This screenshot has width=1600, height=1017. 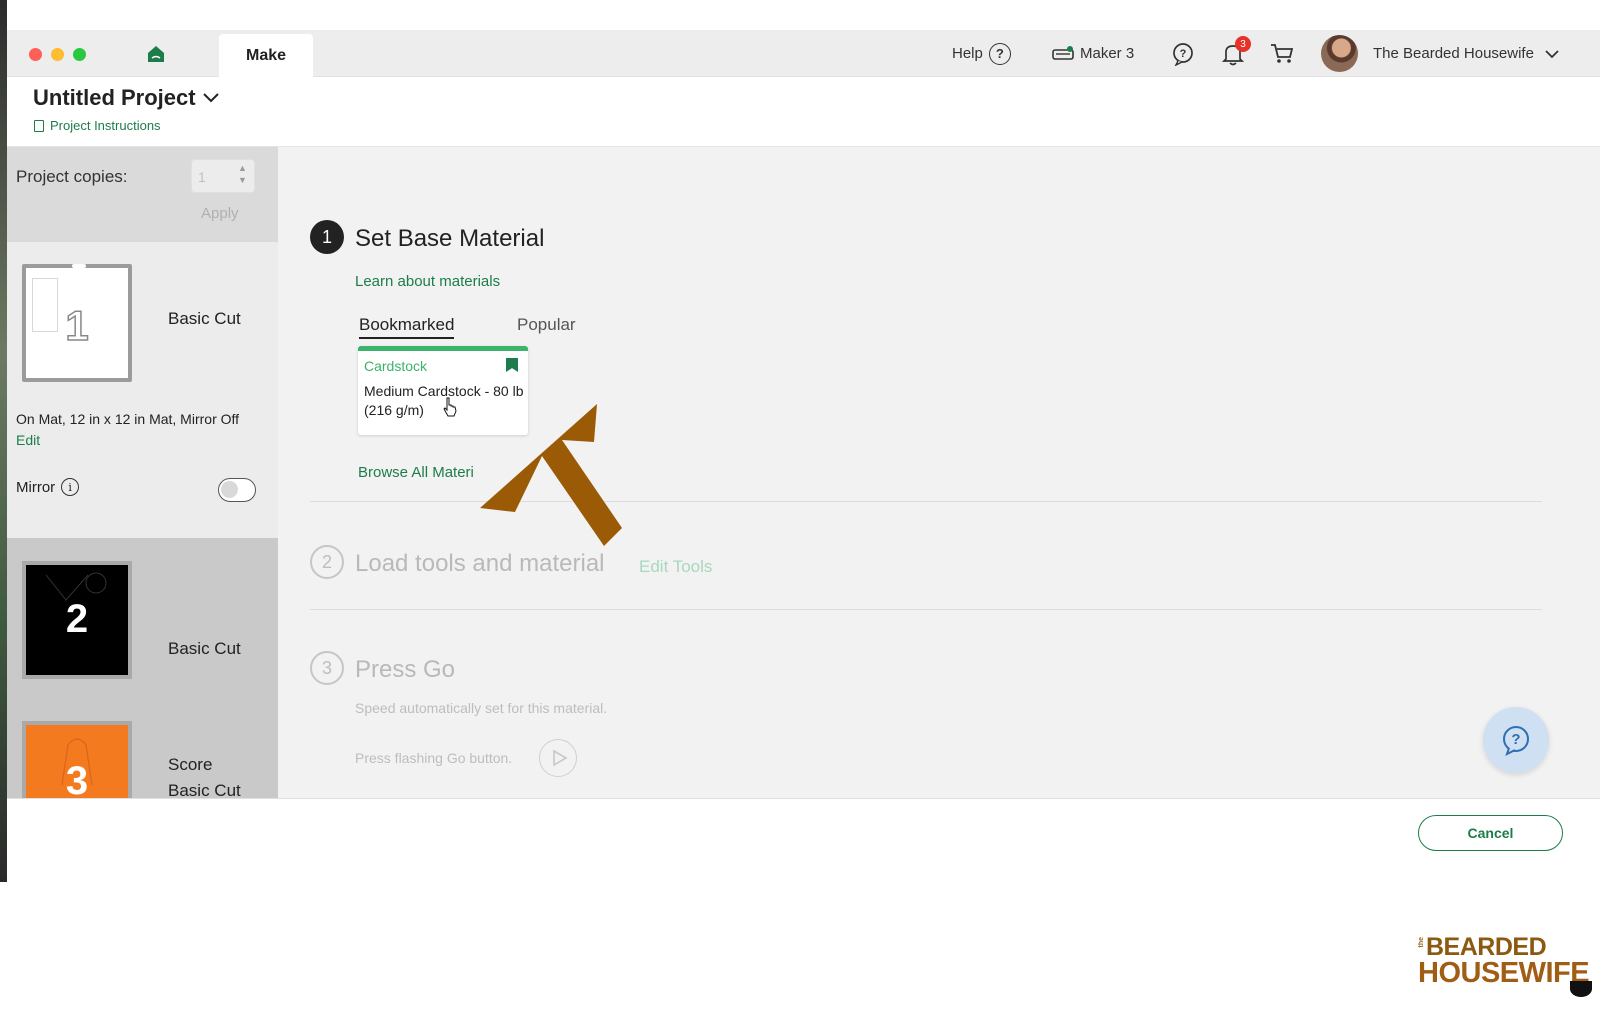 I want to click on desktop-background-strip, so click(x=3, y=441).